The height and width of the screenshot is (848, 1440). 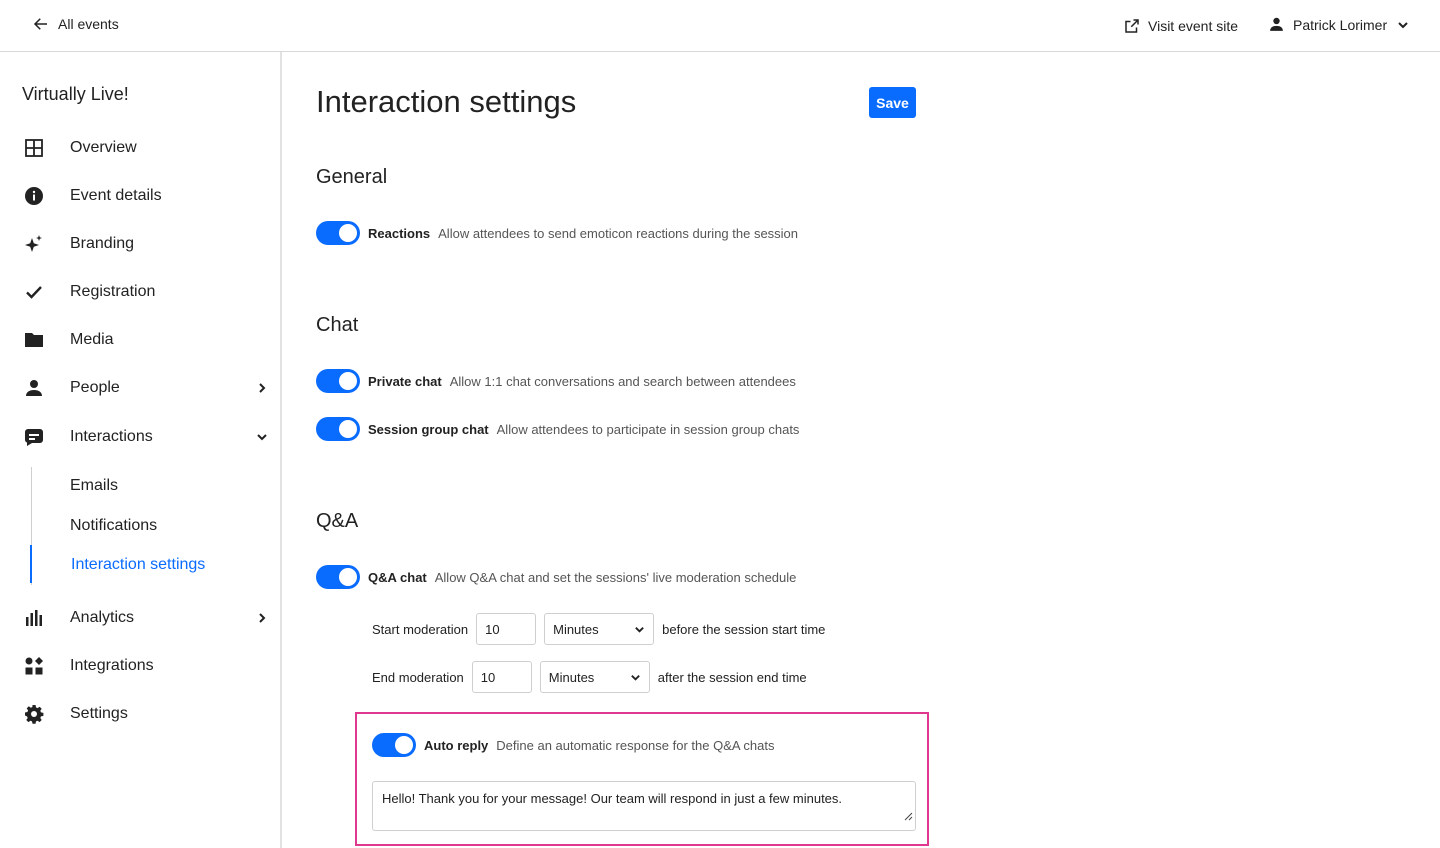 What do you see at coordinates (338, 233) in the screenshot?
I see `reactions-toggle` at bounding box center [338, 233].